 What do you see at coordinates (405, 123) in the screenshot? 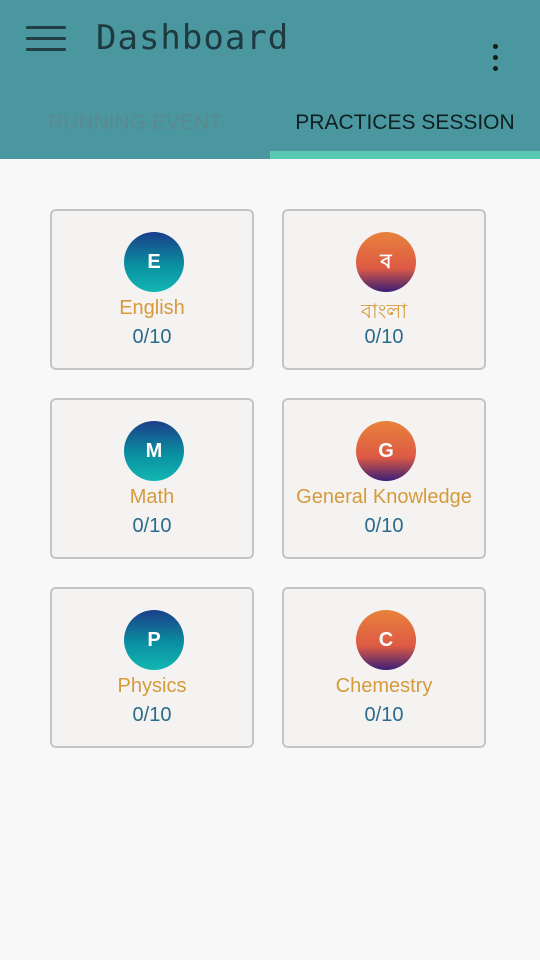
I see `tab-practices-session: PRACTICES SESSION` at bounding box center [405, 123].